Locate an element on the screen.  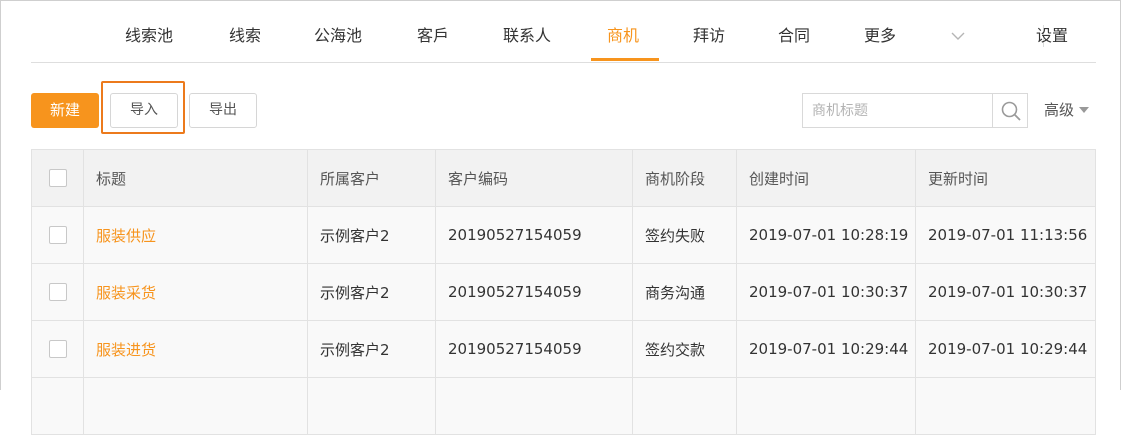
created-cell is located at coordinates (826, 406).